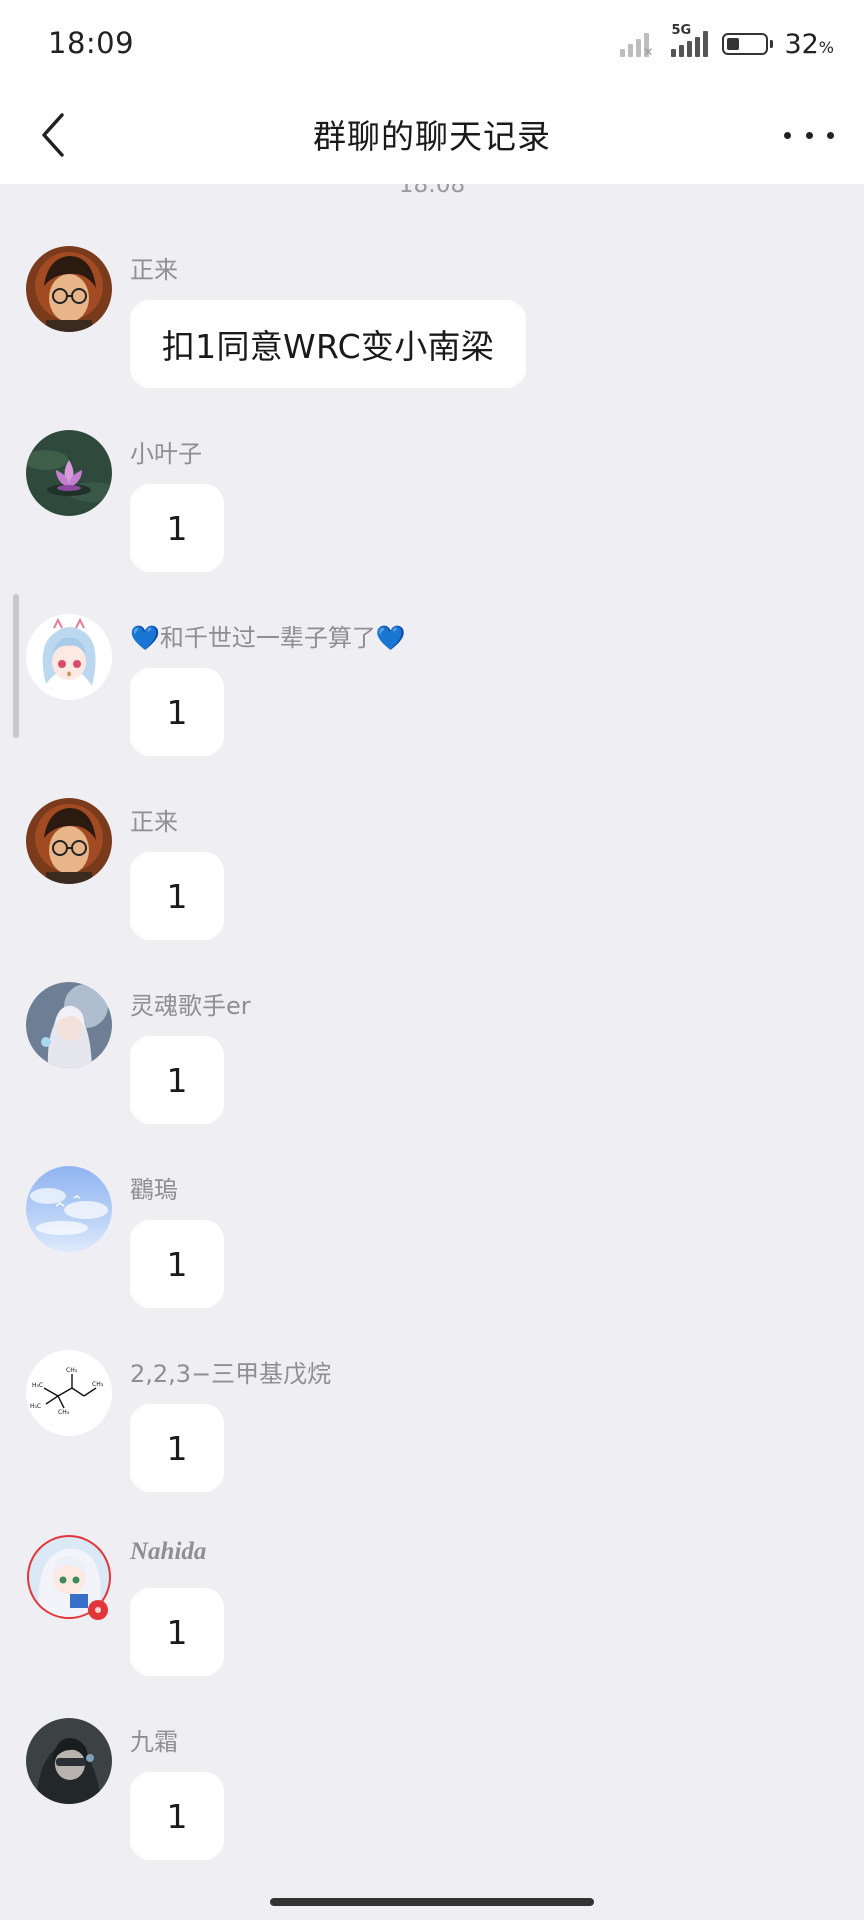 The width and height of the screenshot is (864, 1920). Describe the element at coordinates (787, 135) in the screenshot. I see `more-horizontal-icon` at that location.